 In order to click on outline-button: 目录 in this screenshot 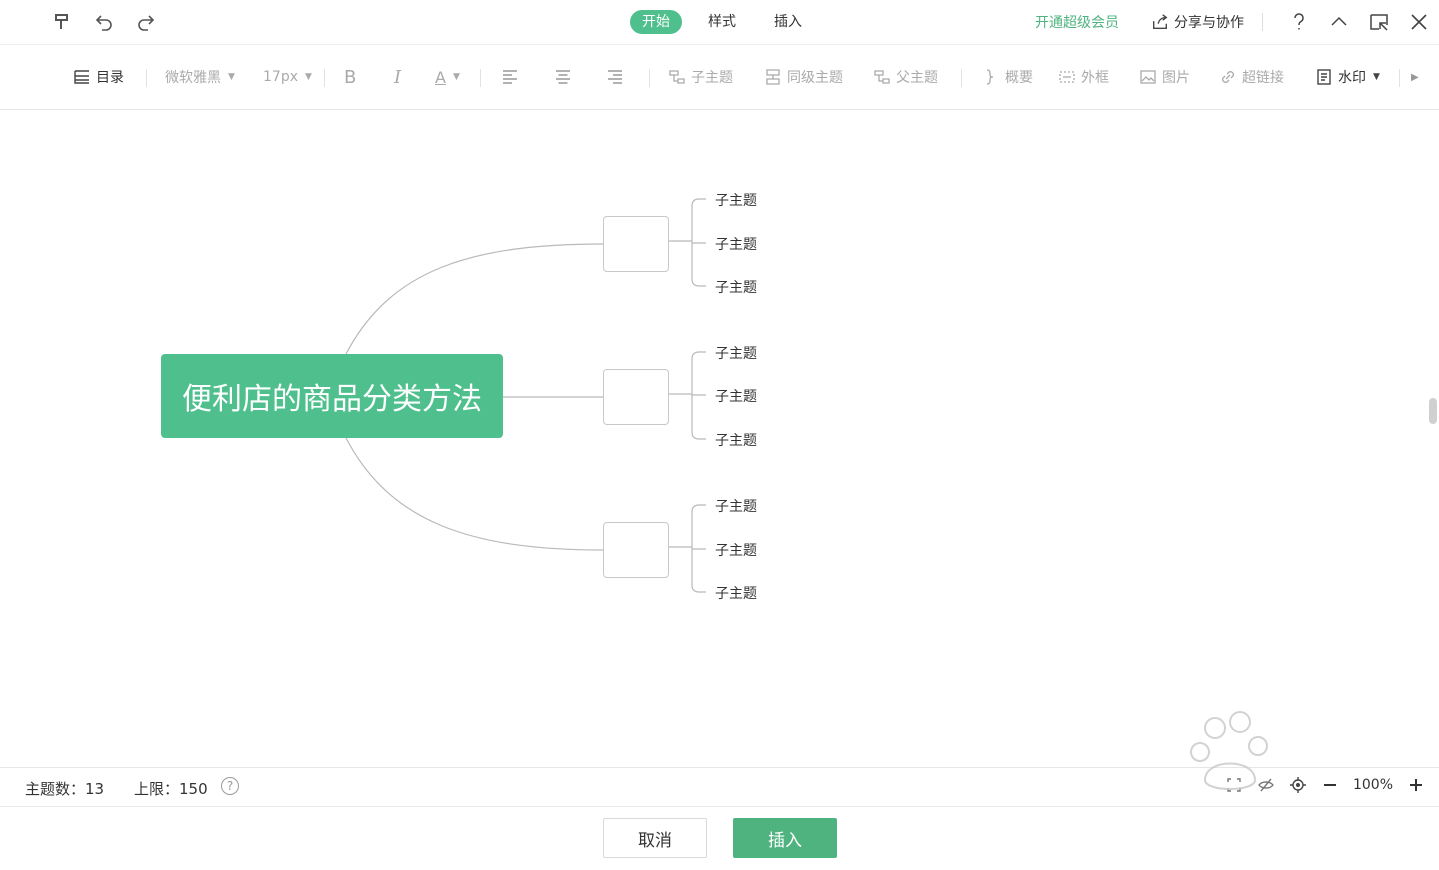, I will do `click(98, 77)`.